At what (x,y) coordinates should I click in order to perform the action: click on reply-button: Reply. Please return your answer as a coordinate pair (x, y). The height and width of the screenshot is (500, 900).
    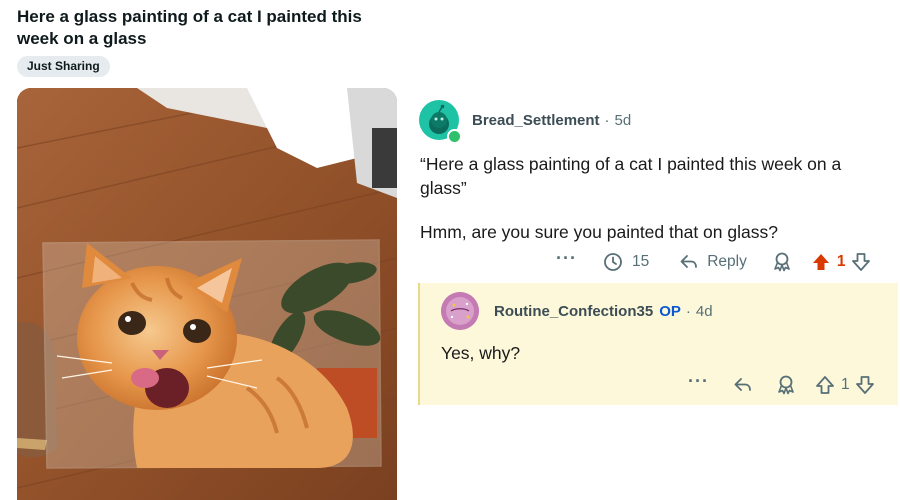
    Looking at the image, I should click on (713, 262).